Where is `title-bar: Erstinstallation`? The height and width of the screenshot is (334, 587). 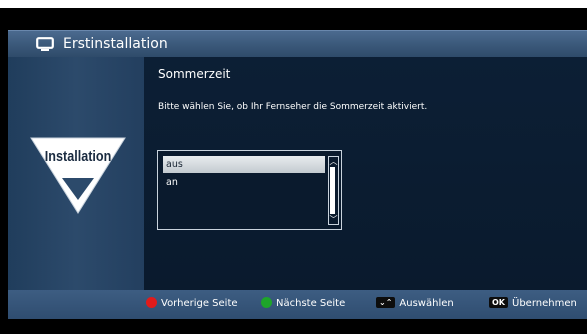 title-bar: Erstinstallation is located at coordinates (297, 43).